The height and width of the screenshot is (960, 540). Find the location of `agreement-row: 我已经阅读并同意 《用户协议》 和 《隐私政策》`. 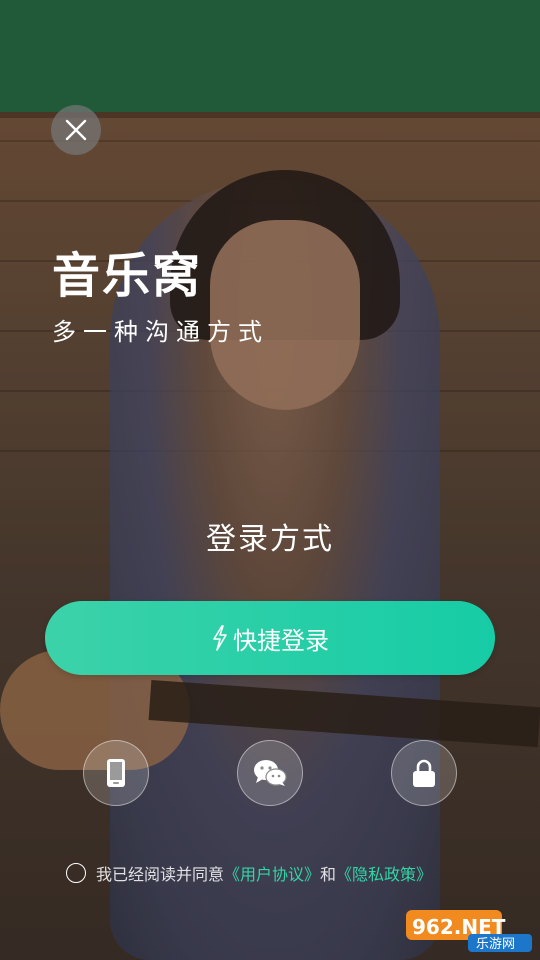

agreement-row: 我已经阅读并同意 《用户协议》 和 《隐私政策》 is located at coordinates (249, 873).